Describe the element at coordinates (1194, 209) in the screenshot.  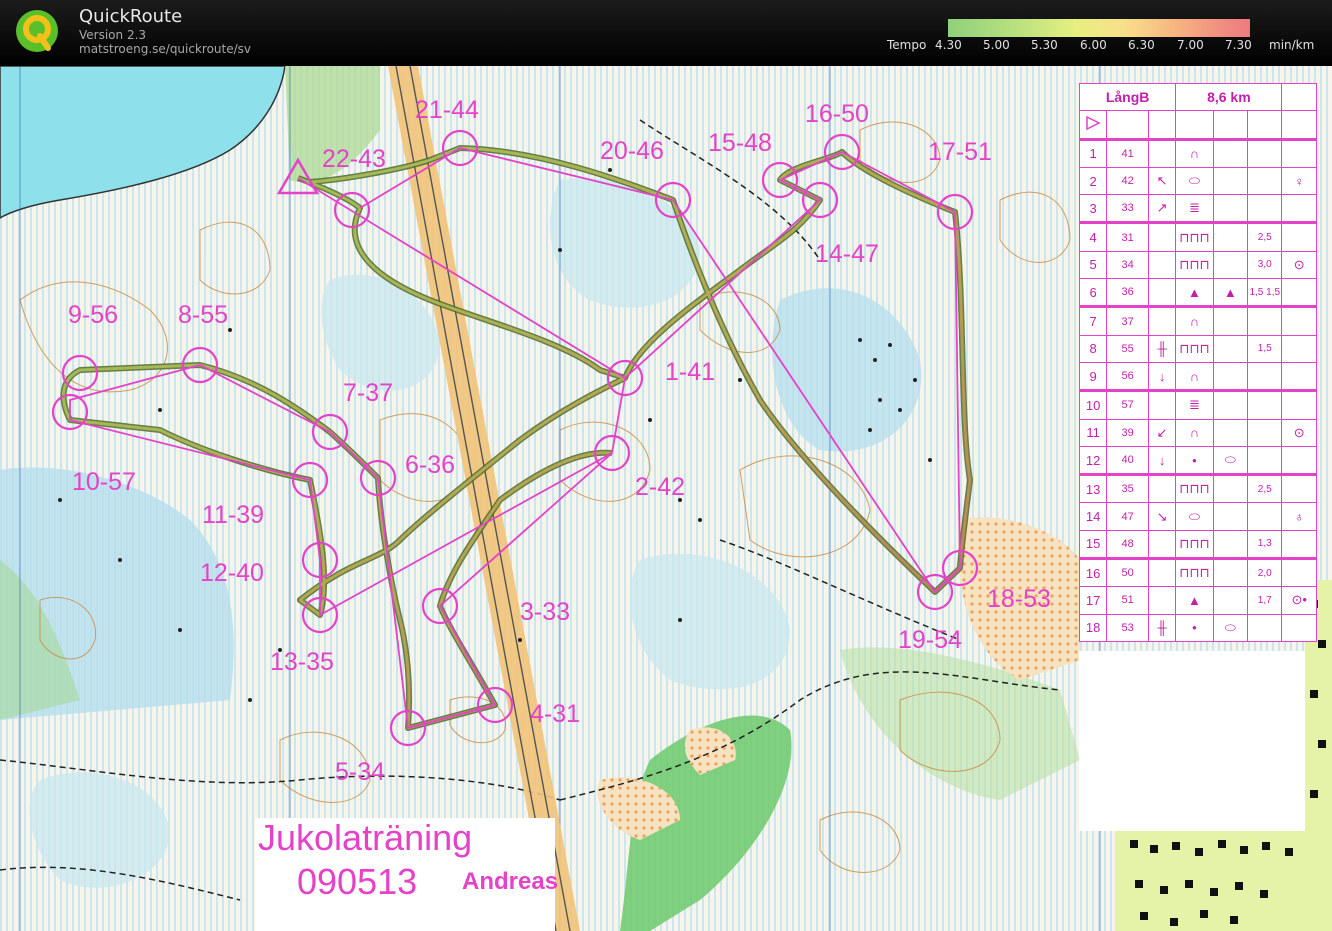
I see `feature-symbol: ≣` at that location.